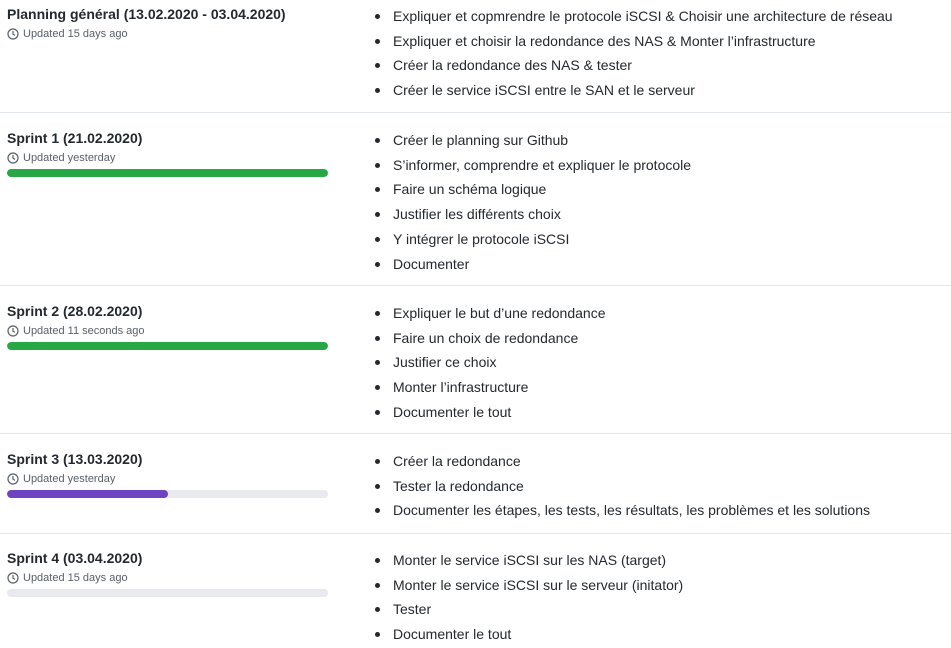 This screenshot has height=648, width=951. What do you see at coordinates (84, 331) in the screenshot?
I see `updated-text: Updated 11 seconds ago` at bounding box center [84, 331].